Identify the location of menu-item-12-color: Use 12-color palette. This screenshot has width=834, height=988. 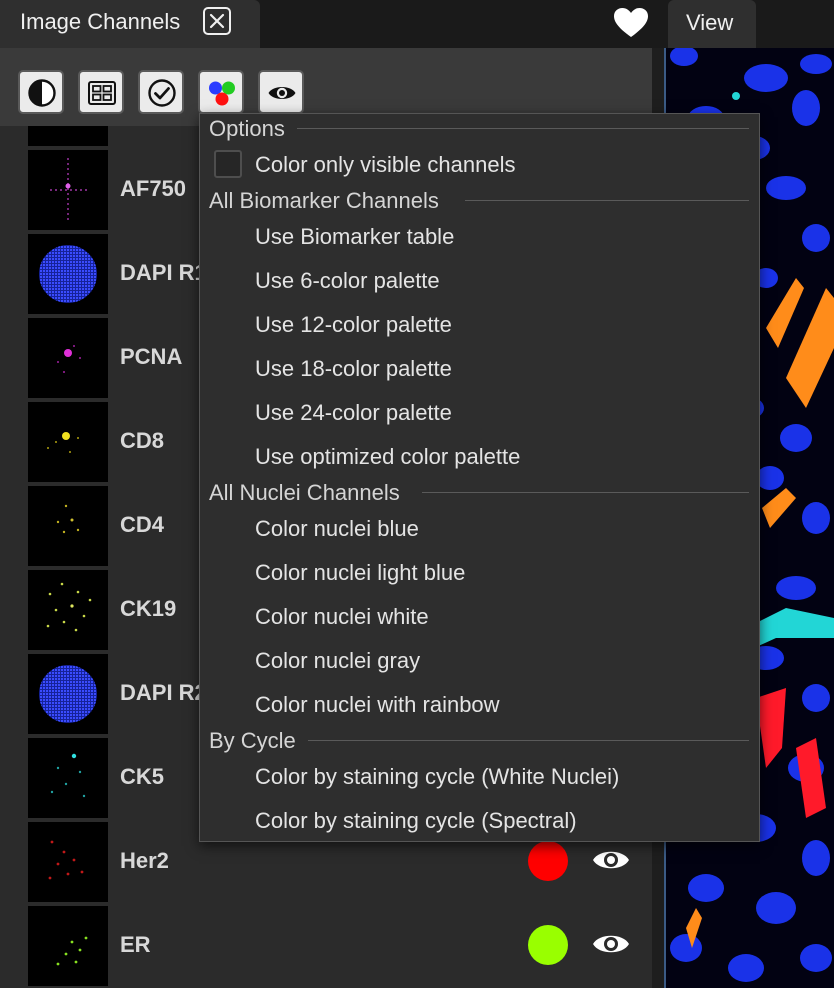
(353, 325).